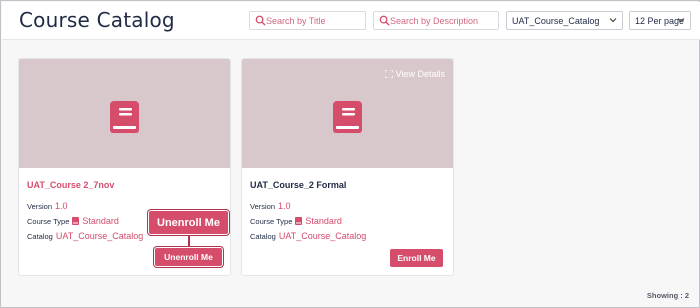 The width and height of the screenshot is (700, 308). I want to click on view-details-link: View Details, so click(414, 74).